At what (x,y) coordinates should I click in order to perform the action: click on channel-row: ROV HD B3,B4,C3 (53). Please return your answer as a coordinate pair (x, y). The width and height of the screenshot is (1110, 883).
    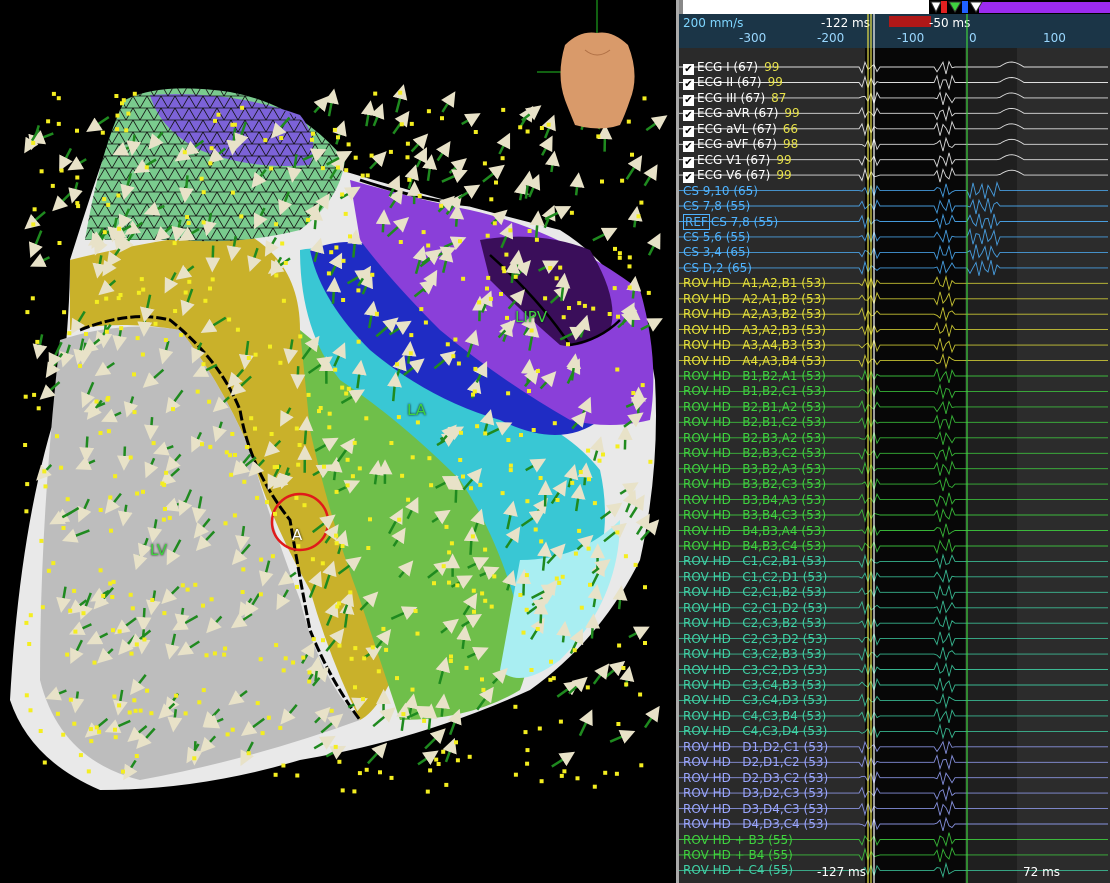
    Looking at the image, I should click on (754, 515).